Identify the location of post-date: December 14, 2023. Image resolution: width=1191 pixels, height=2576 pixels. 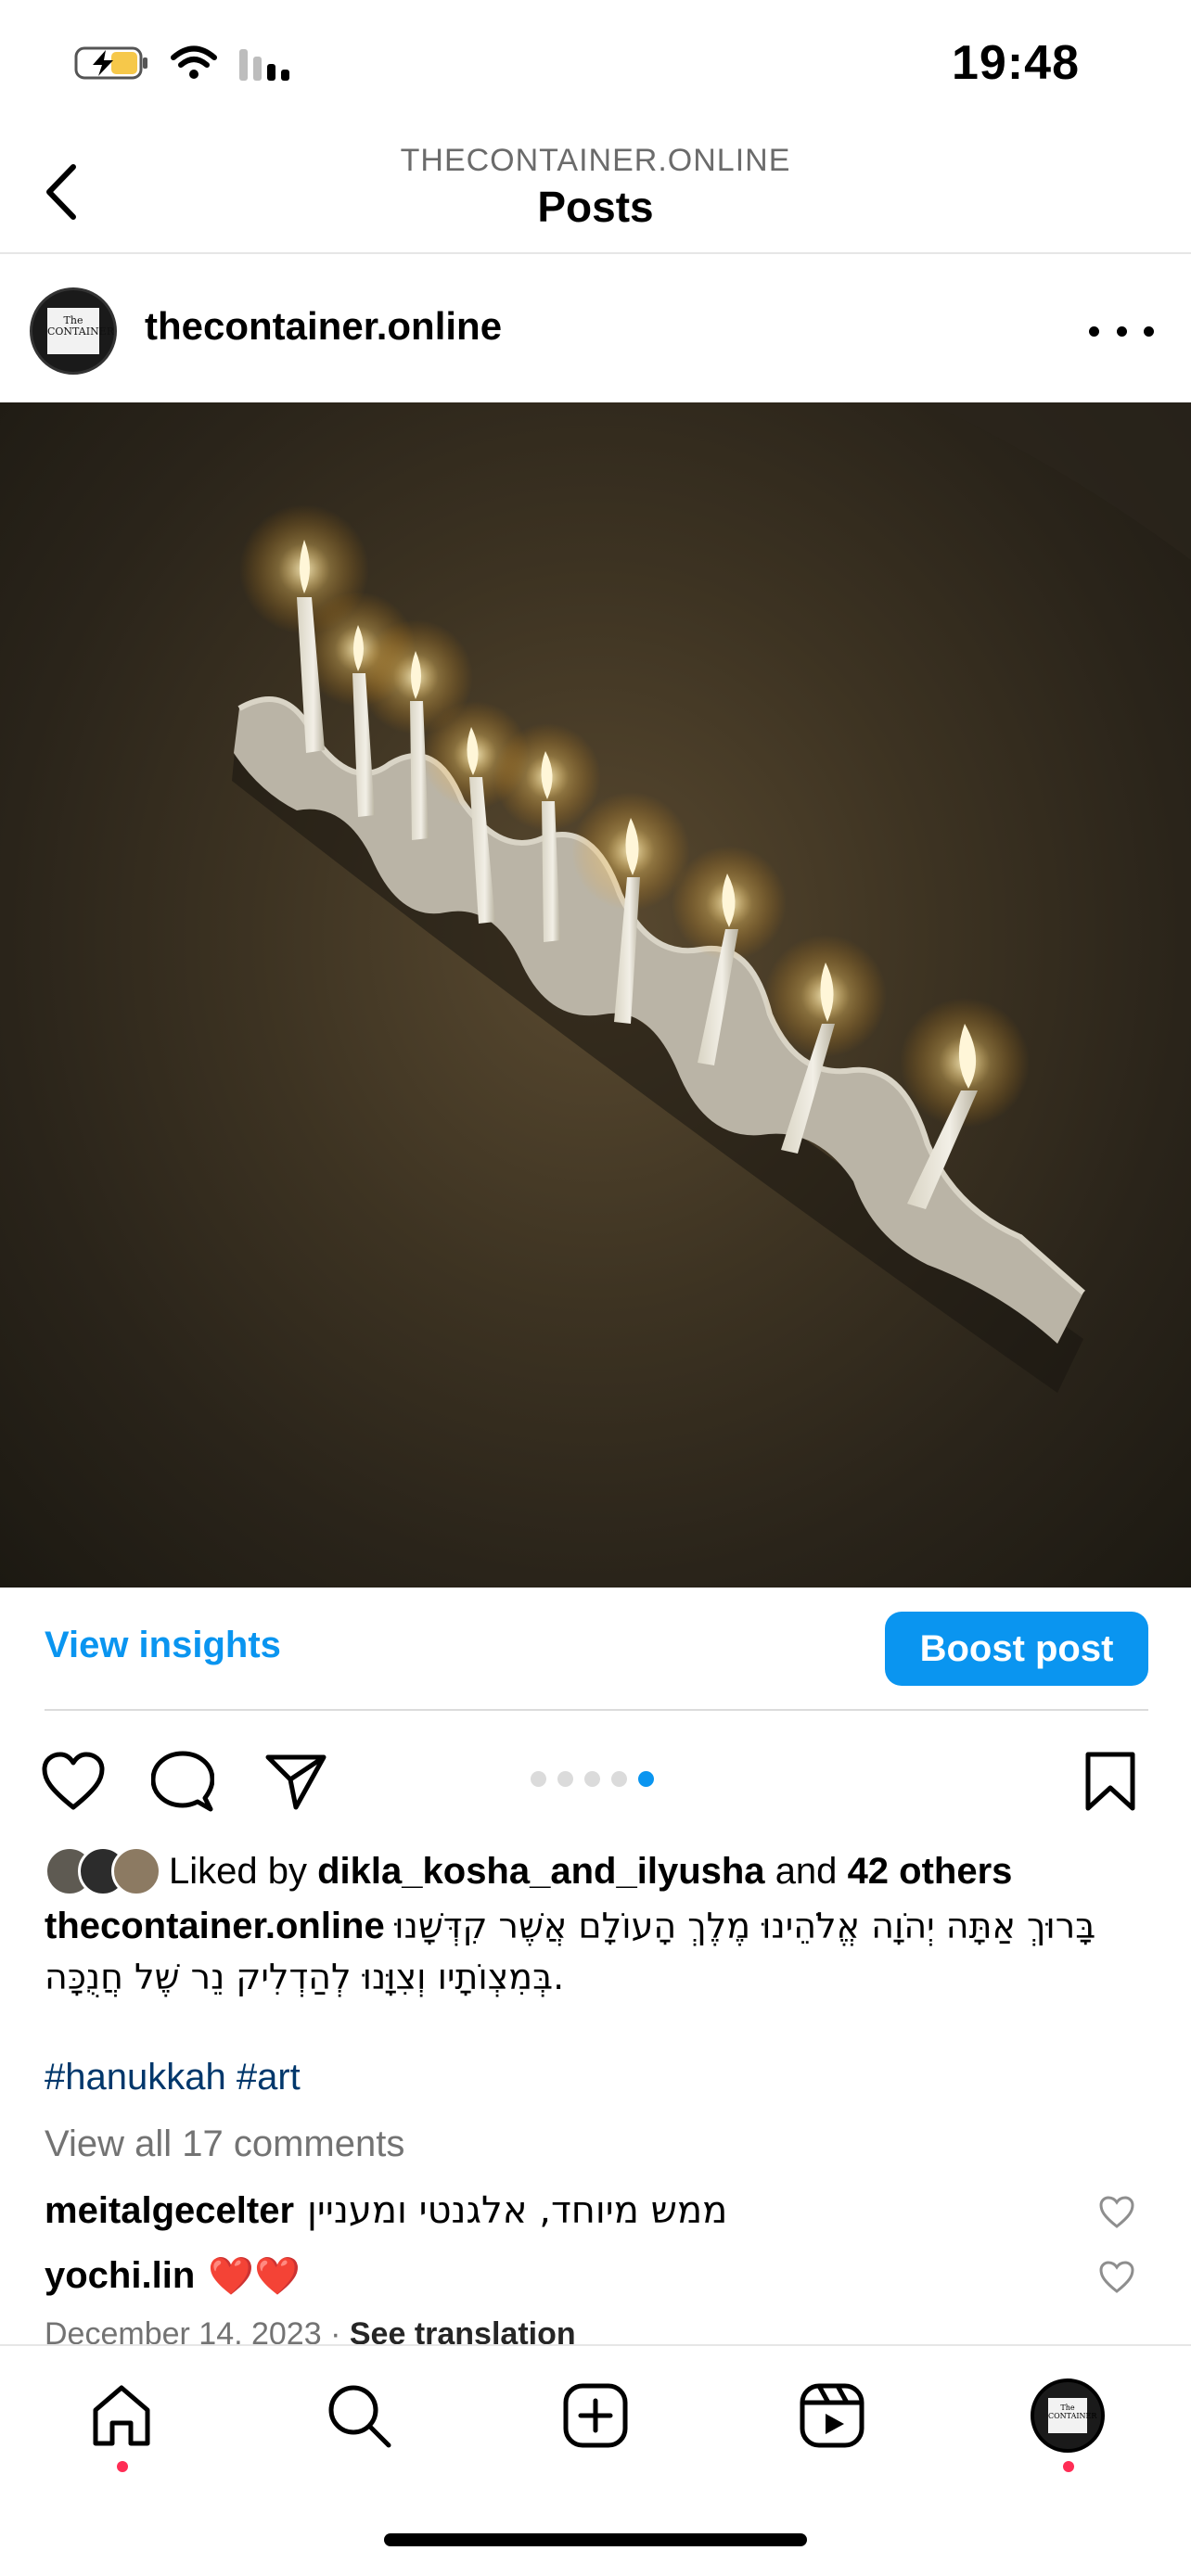
(183, 2330).